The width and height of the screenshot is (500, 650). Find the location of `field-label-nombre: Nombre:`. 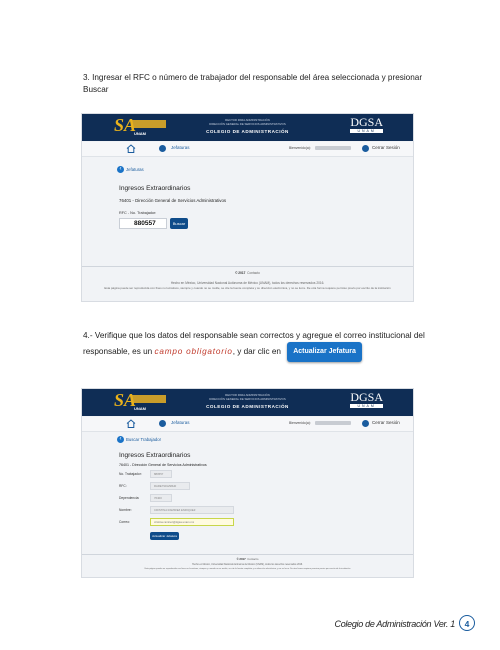

field-label-nombre: Nombre: is located at coordinates (125, 510).